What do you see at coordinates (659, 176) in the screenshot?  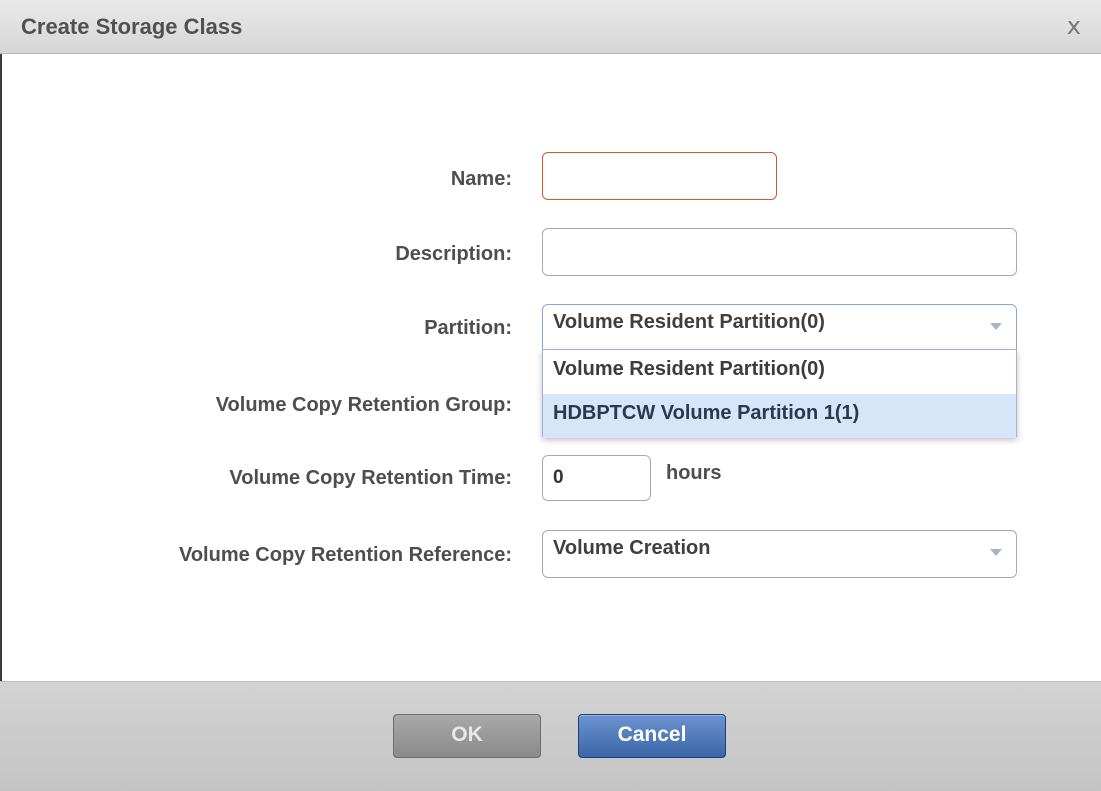 I see `name-input` at bounding box center [659, 176].